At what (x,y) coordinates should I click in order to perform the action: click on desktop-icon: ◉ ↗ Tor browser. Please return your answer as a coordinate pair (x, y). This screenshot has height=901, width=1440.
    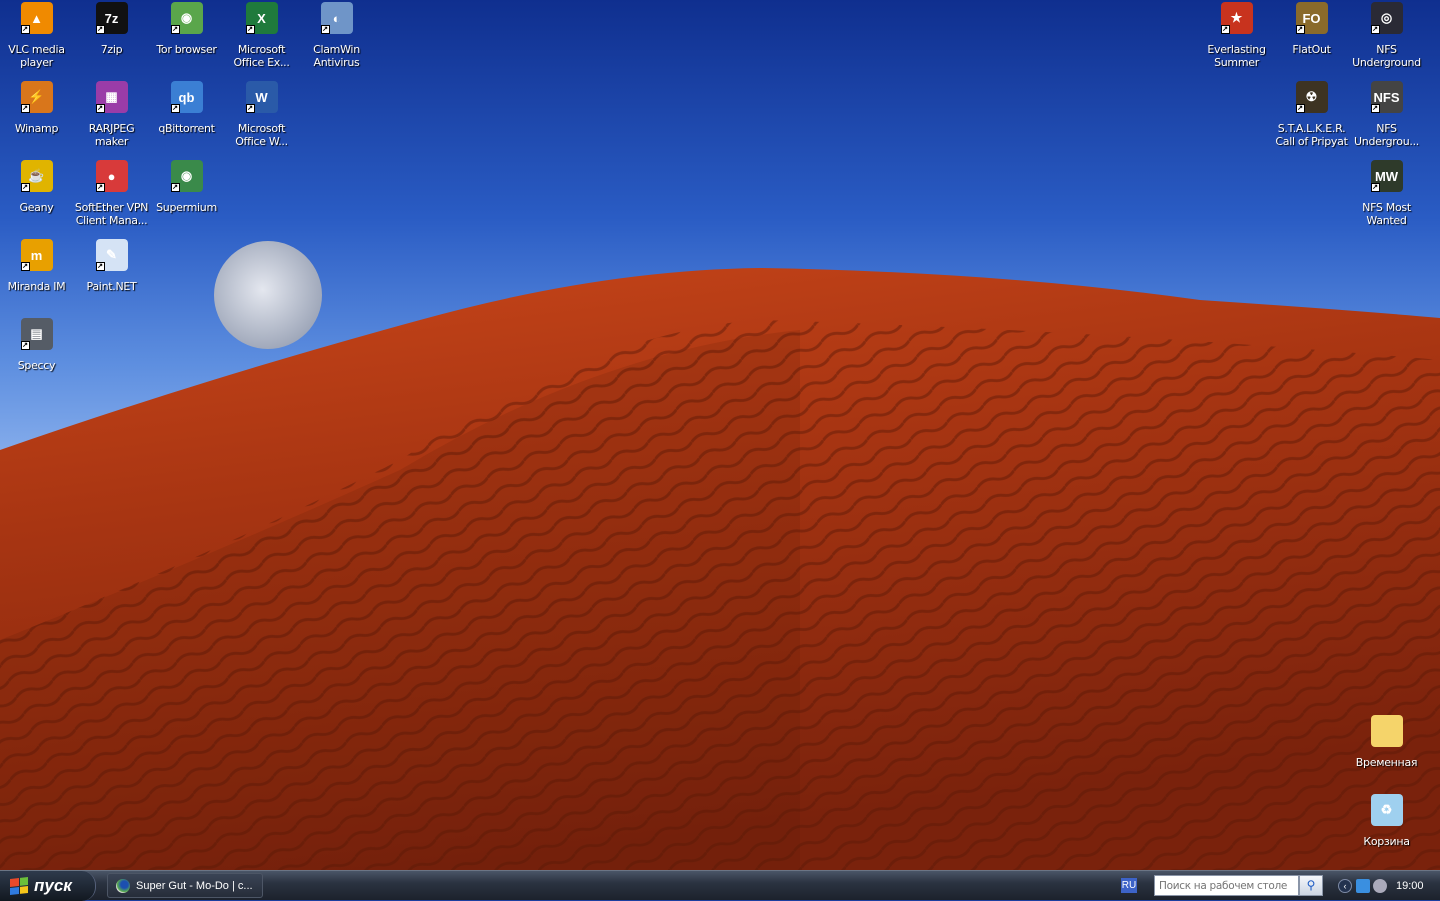
    Looking at the image, I should click on (186, 28).